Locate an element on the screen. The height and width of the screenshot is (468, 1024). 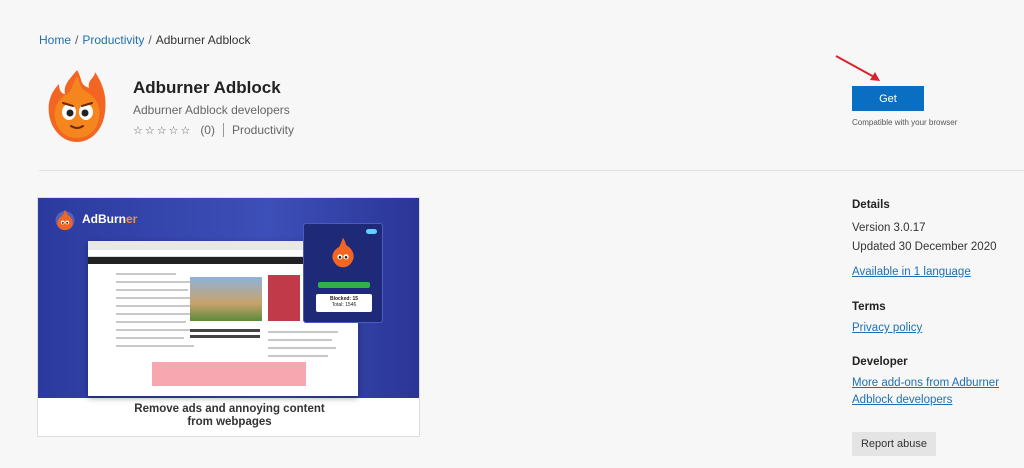
more-addons-link: More add-ons from Adburner is located at coordinates (925, 383).